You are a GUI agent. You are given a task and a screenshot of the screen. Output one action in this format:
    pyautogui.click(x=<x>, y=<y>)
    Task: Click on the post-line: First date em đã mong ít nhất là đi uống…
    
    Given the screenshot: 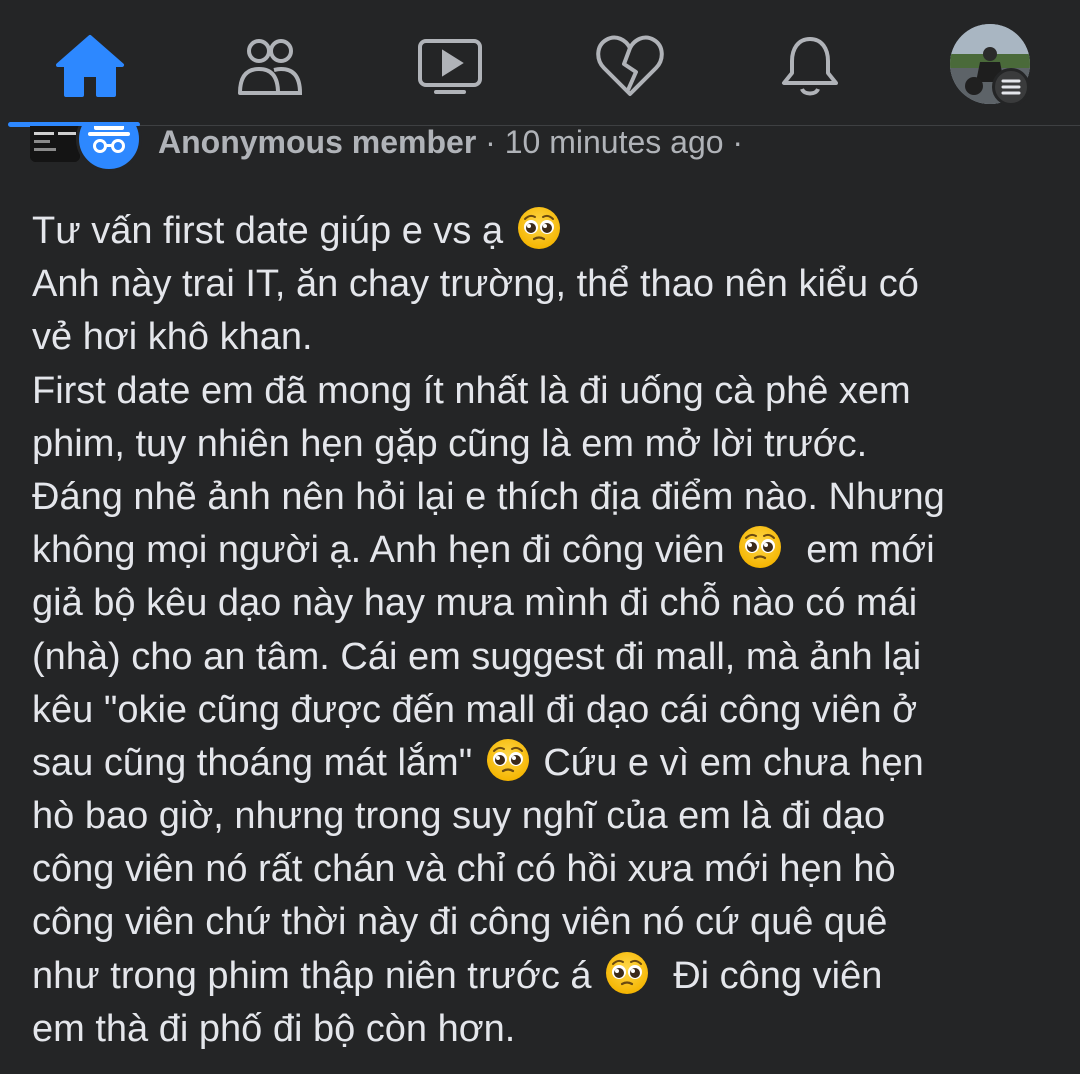 What is the action you would take?
    pyautogui.click(x=547, y=391)
    